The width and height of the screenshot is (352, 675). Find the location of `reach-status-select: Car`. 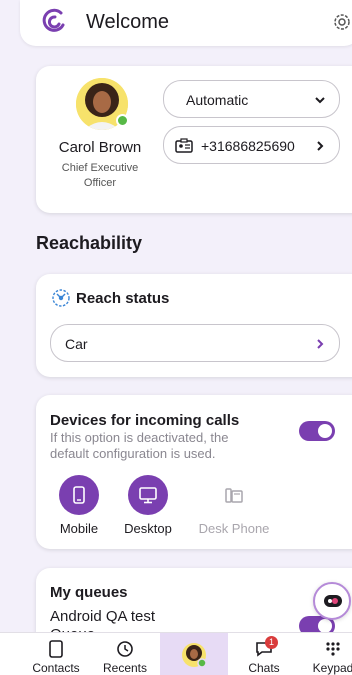

reach-status-select: Car is located at coordinates (195, 343).